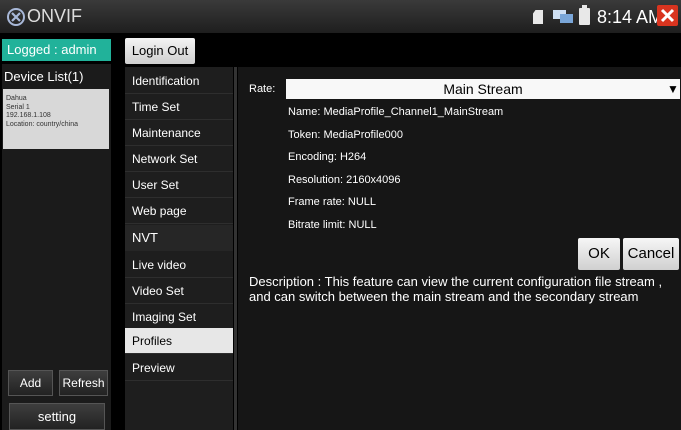 The height and width of the screenshot is (430, 681). What do you see at coordinates (179, 265) in the screenshot?
I see `menu-item-live-video: Live video` at bounding box center [179, 265].